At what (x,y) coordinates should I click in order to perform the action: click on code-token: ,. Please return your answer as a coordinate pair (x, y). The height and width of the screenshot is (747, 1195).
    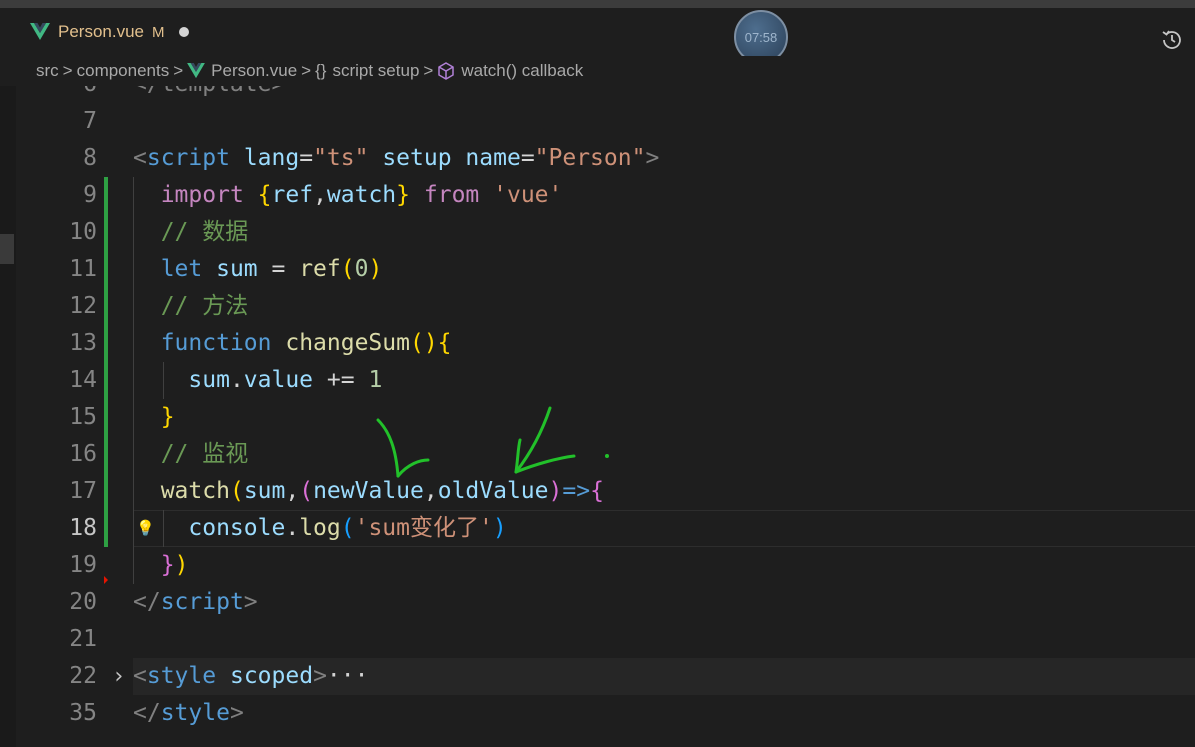
    Looking at the image, I should click on (292, 491).